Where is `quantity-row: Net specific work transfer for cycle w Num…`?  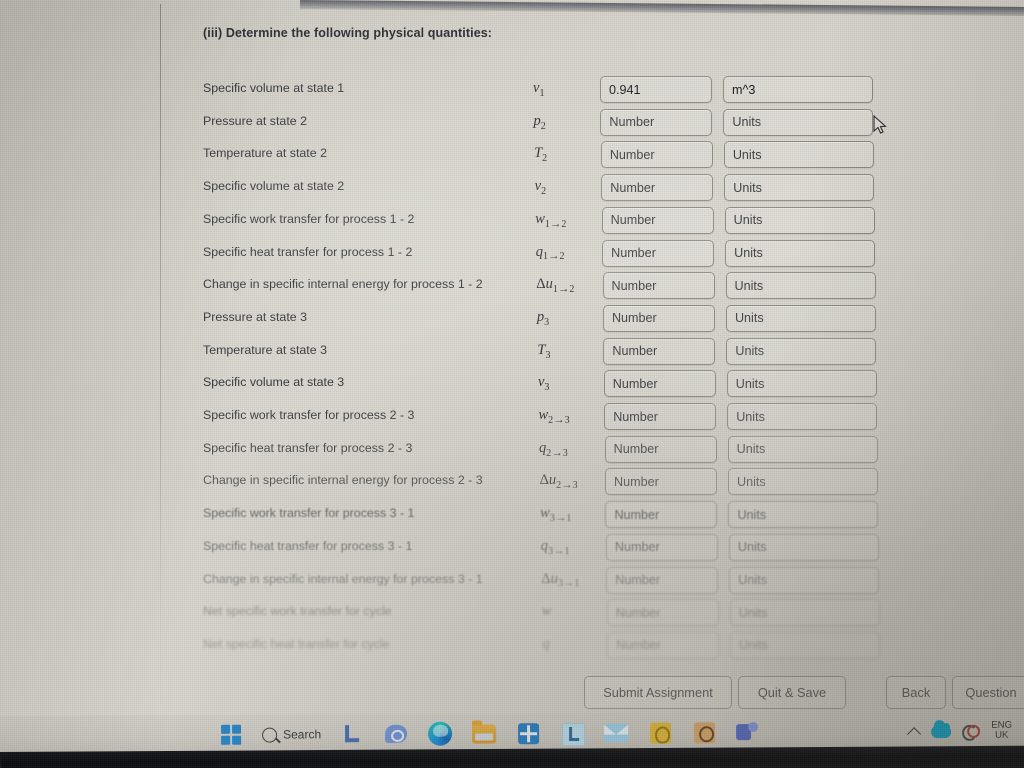 quantity-row: Net specific work transfer for cycle w Num… is located at coordinates (512, 614).